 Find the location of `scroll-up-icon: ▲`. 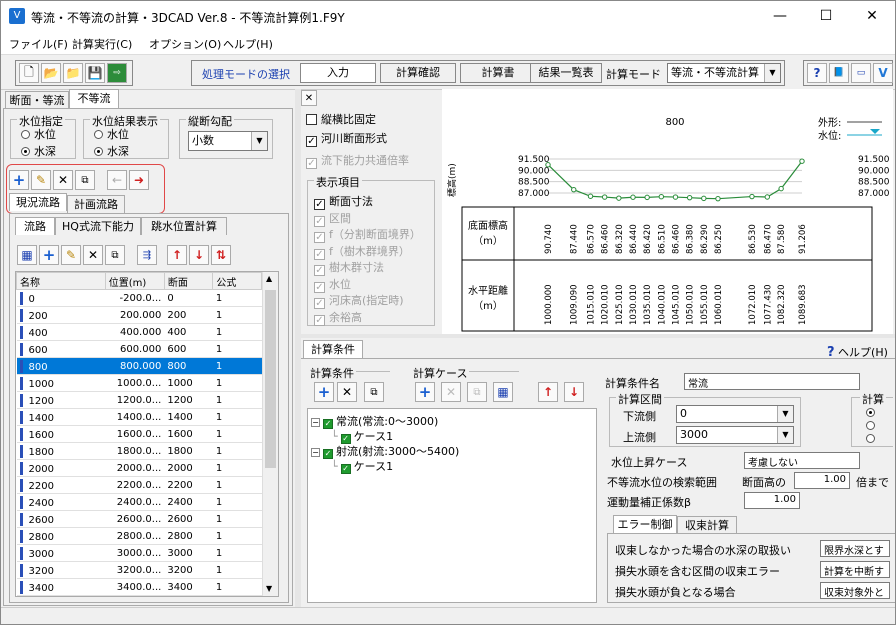

scroll-up-icon: ▲ is located at coordinates (269, 278).